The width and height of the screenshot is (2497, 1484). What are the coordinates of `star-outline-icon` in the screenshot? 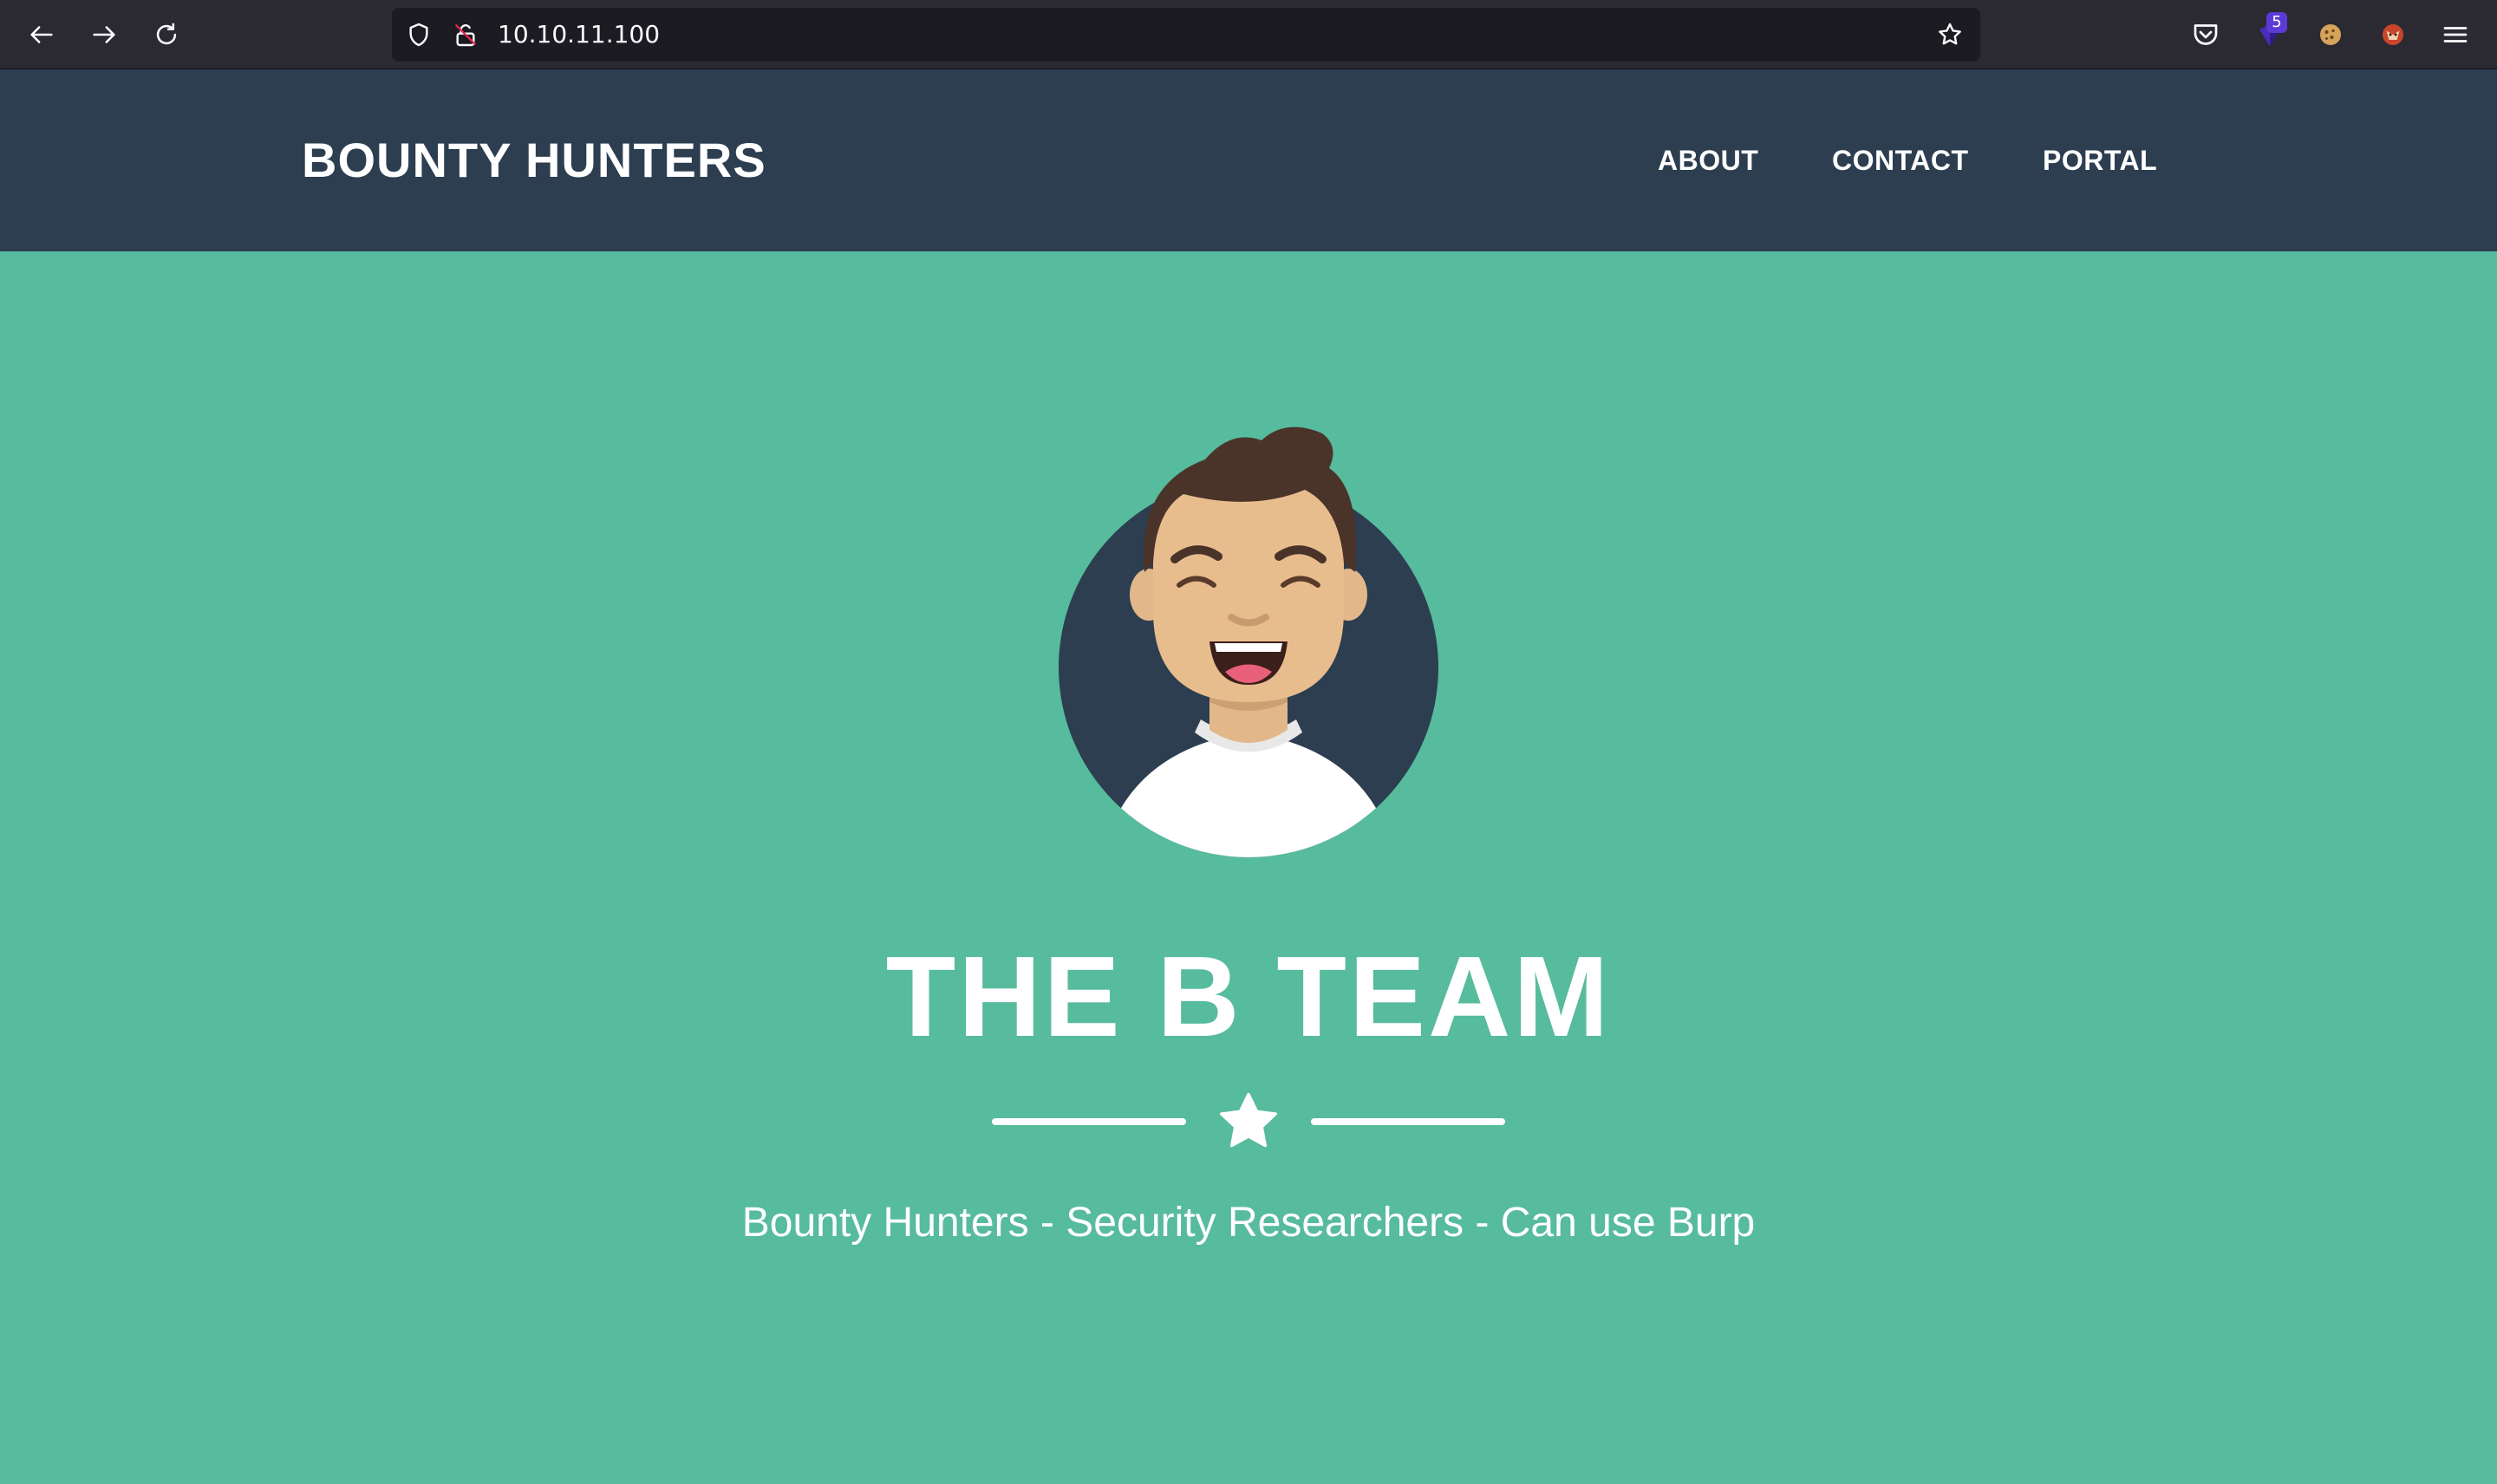 It's located at (1950, 34).